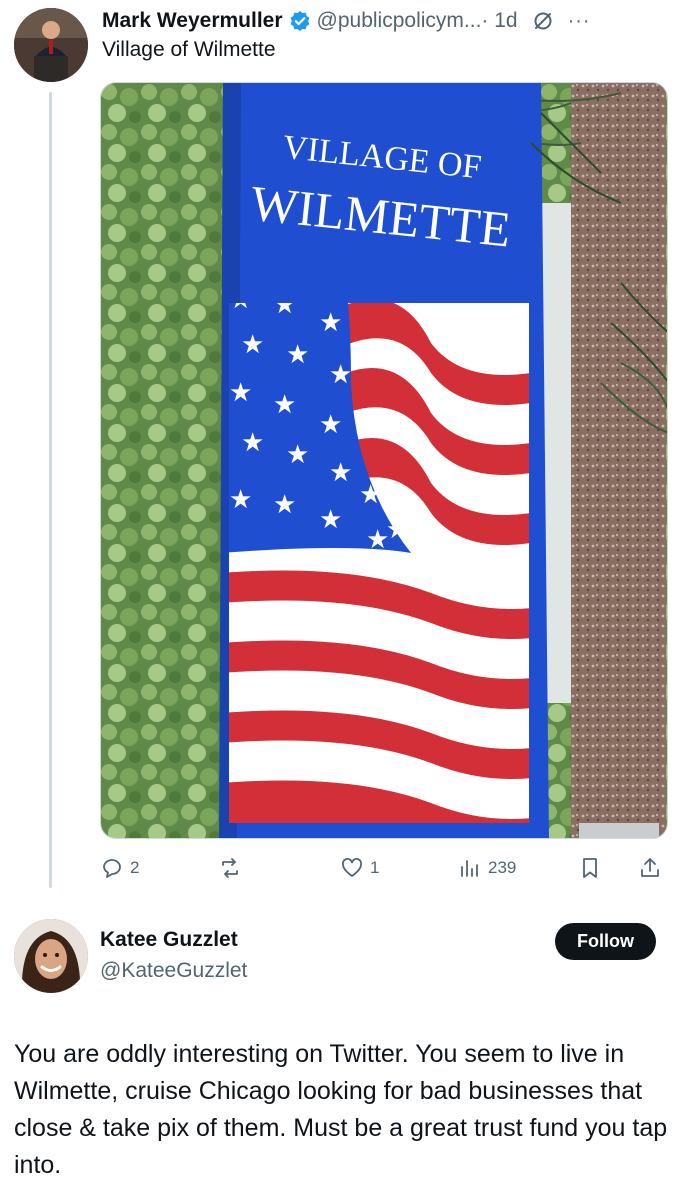 Image resolution: width=683 pixels, height=1200 pixels. Describe the element at coordinates (605, 941) in the screenshot. I see `follow-button: Follow` at that location.